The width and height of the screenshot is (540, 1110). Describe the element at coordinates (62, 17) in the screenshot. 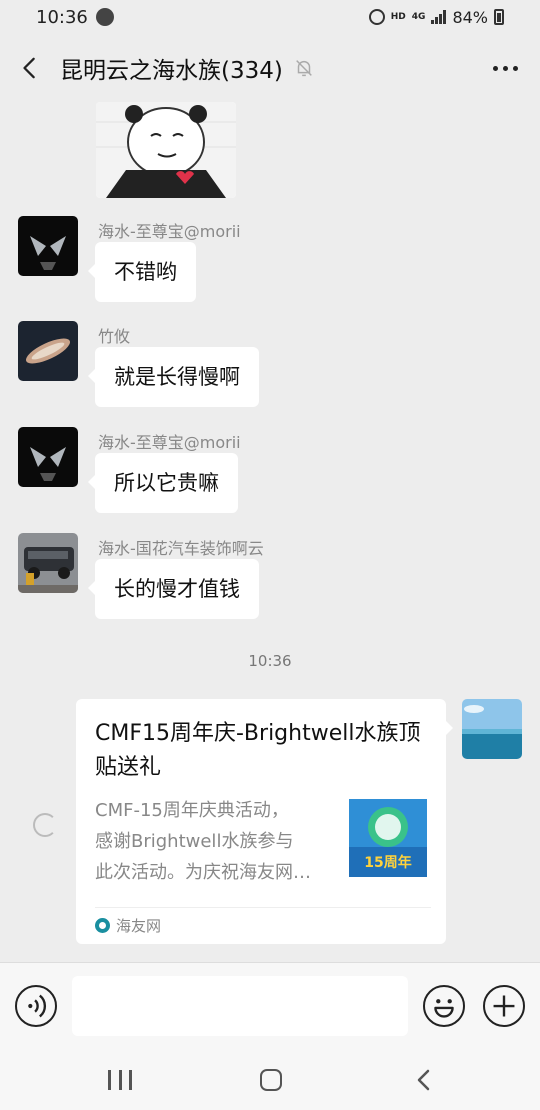

I see `status-time: 10:36` at that location.